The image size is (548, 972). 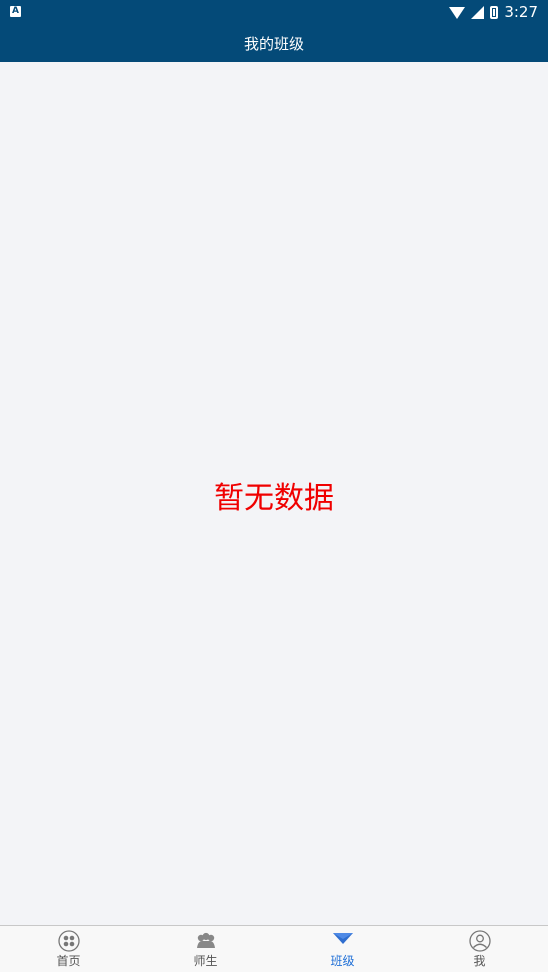 What do you see at coordinates (521, 12) in the screenshot?
I see `status-time: 3:27` at bounding box center [521, 12].